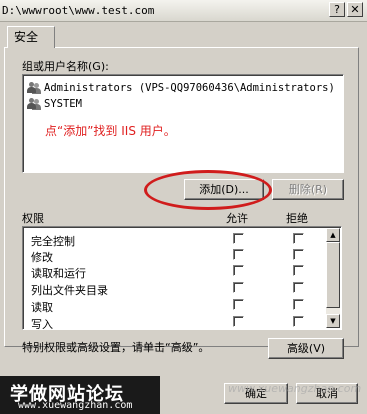  What do you see at coordinates (110, 131) in the screenshot?
I see `annotation-text: 点“添加”找到 IIS 用户。` at bounding box center [110, 131].